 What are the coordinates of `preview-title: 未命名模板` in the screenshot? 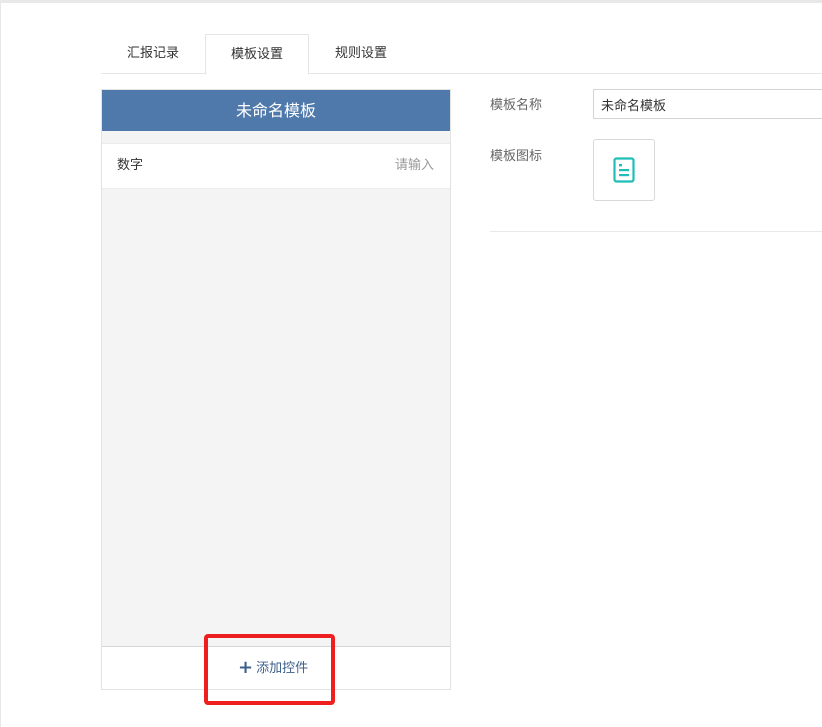 It's located at (276, 110).